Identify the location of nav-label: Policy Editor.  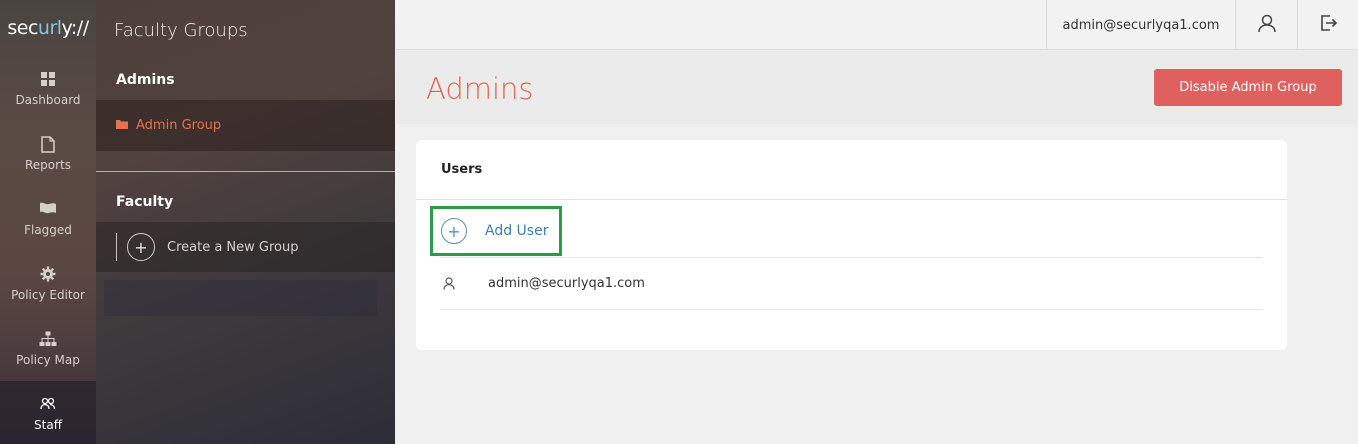
(48, 295).